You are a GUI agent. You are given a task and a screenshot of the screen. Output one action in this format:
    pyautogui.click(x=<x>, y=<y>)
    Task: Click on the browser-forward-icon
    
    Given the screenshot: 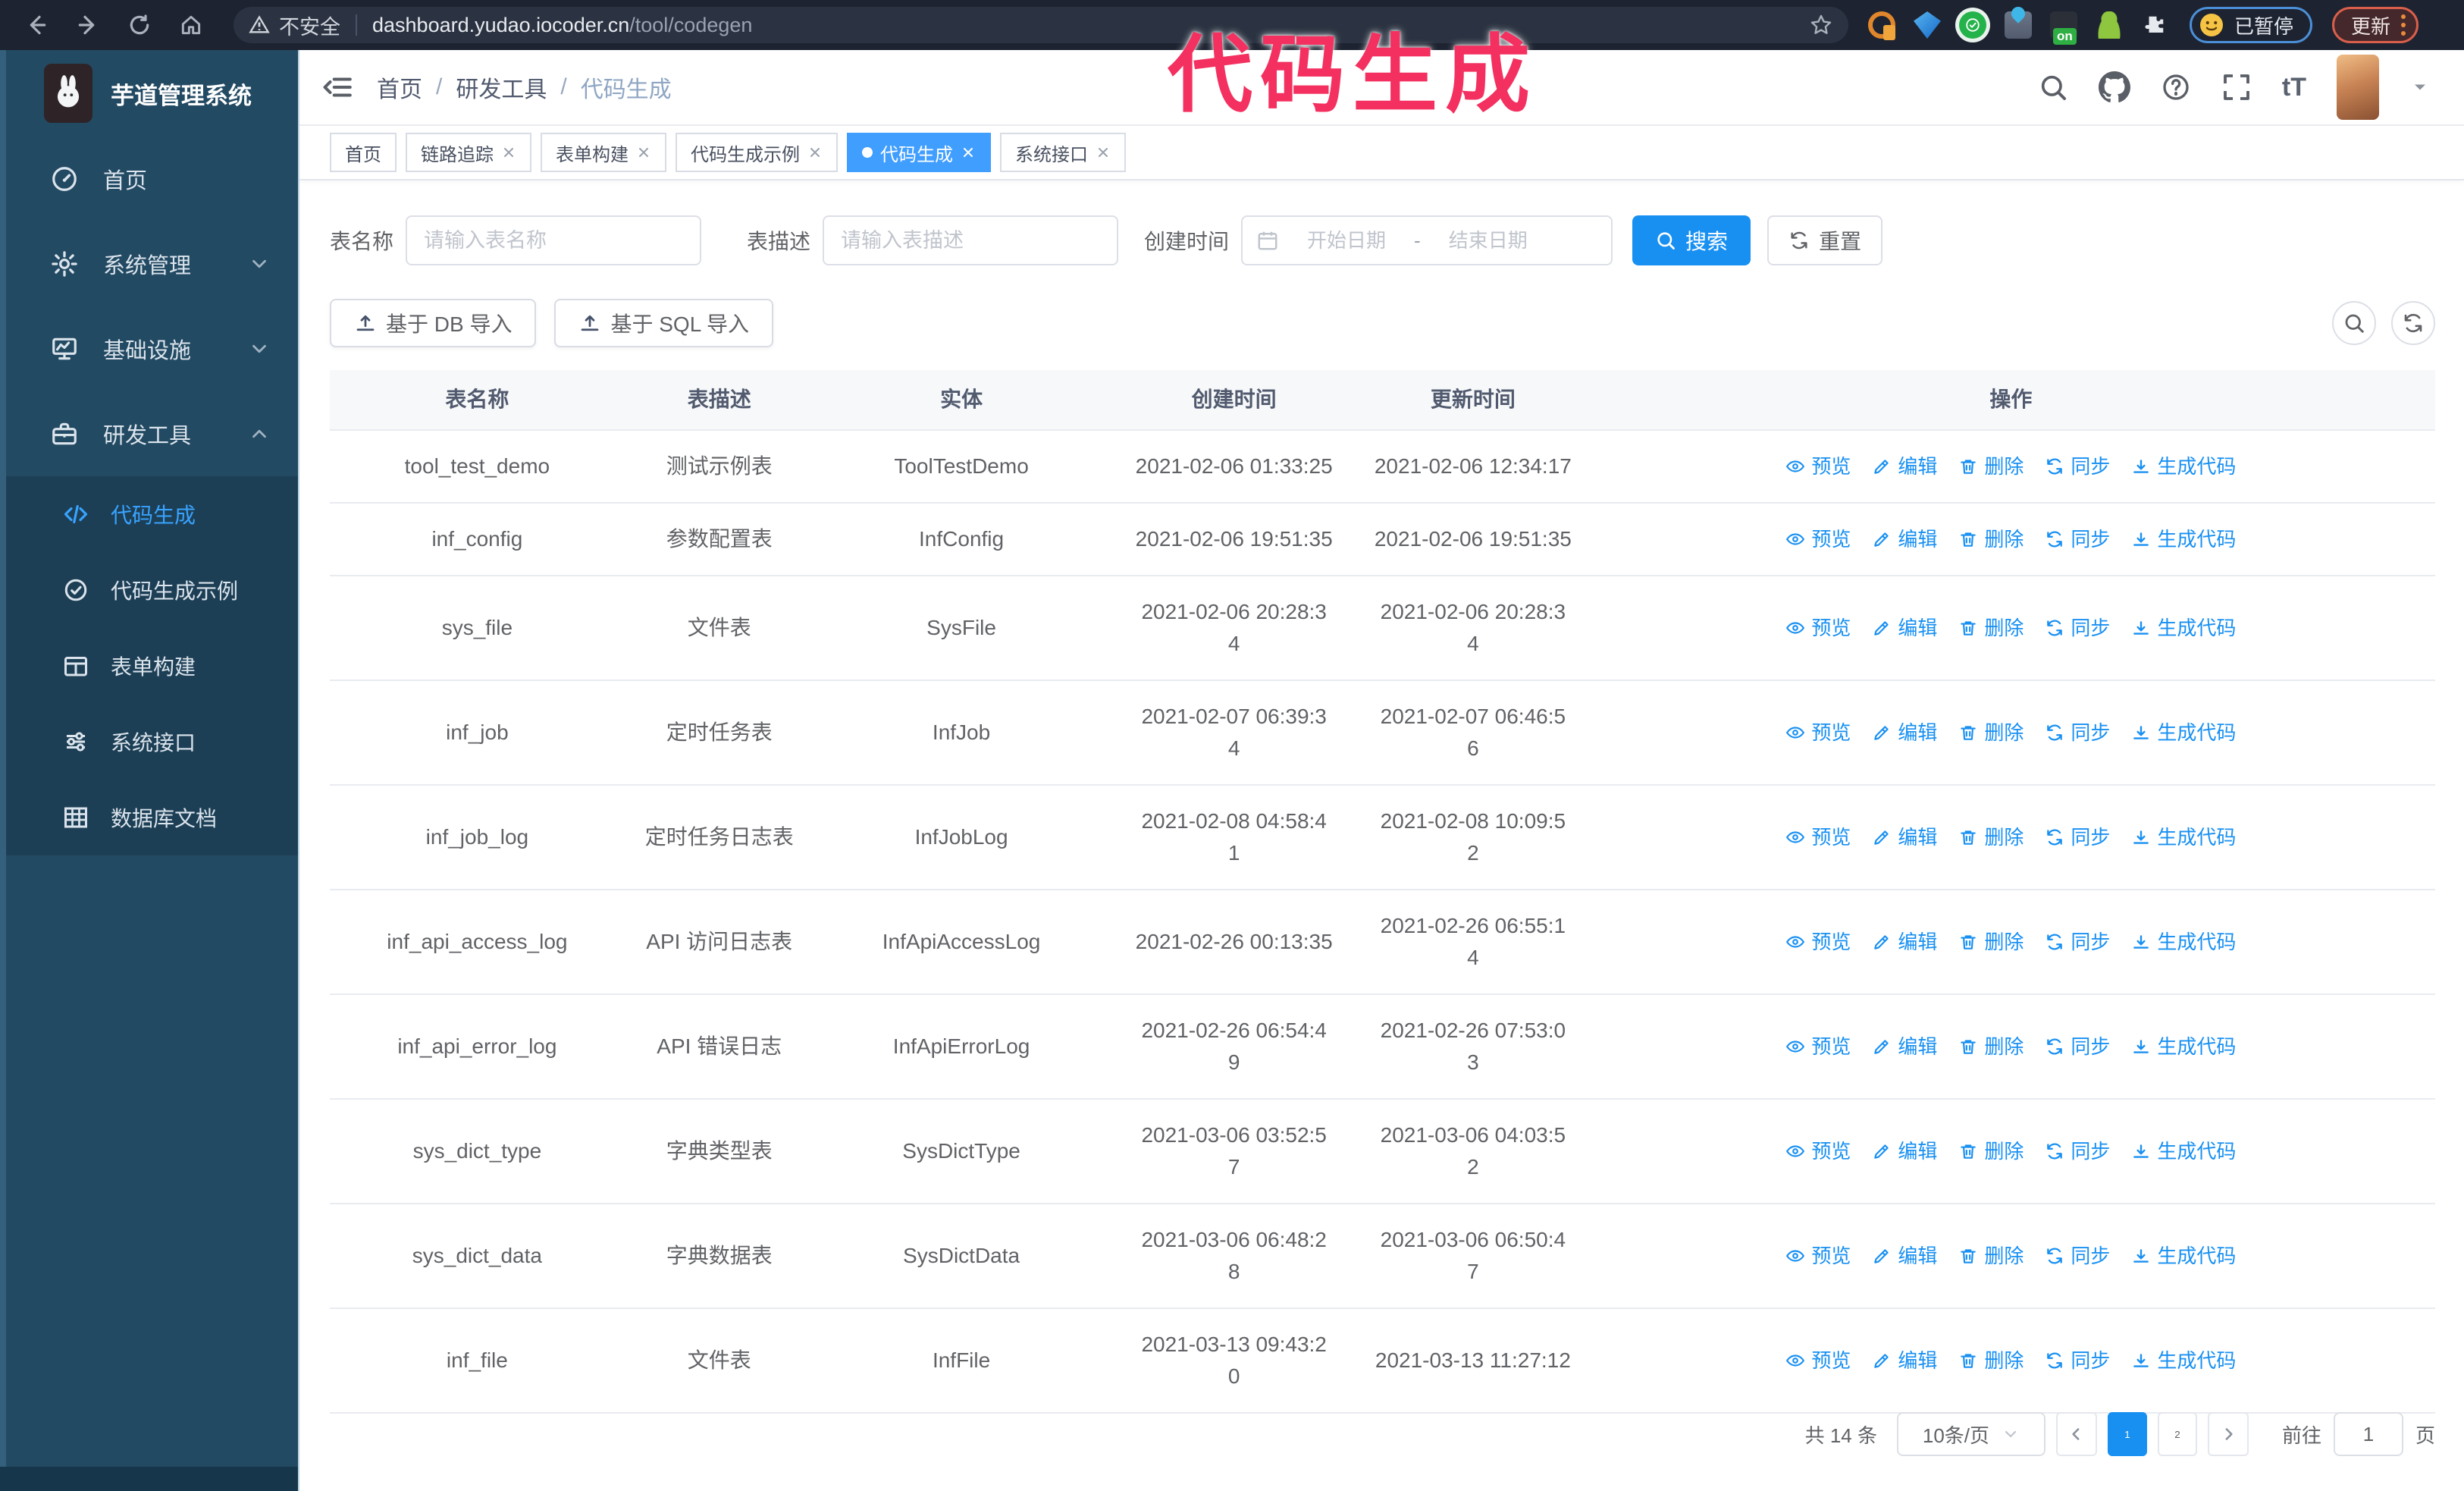 What is the action you would take?
    pyautogui.click(x=88, y=25)
    